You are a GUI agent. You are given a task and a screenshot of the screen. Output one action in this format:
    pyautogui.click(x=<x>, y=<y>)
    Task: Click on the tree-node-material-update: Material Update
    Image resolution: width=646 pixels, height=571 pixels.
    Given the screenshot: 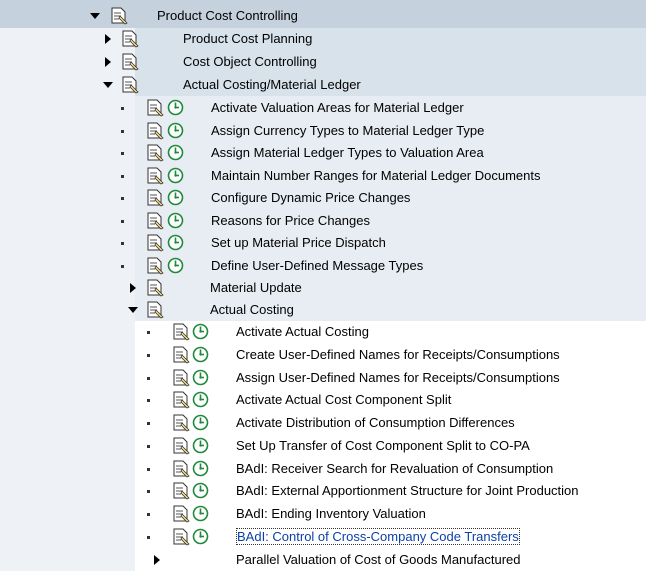 What is the action you would take?
    pyautogui.click(x=323, y=288)
    